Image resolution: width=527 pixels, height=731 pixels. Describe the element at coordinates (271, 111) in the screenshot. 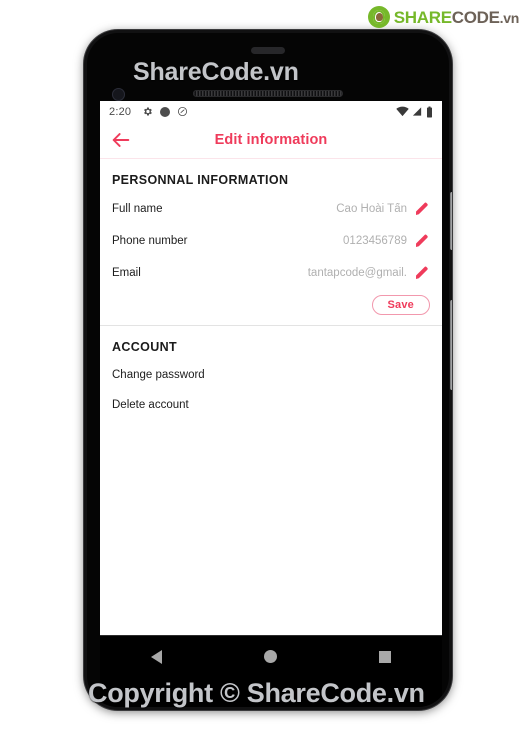

I see `status-bar: 2:20` at that location.